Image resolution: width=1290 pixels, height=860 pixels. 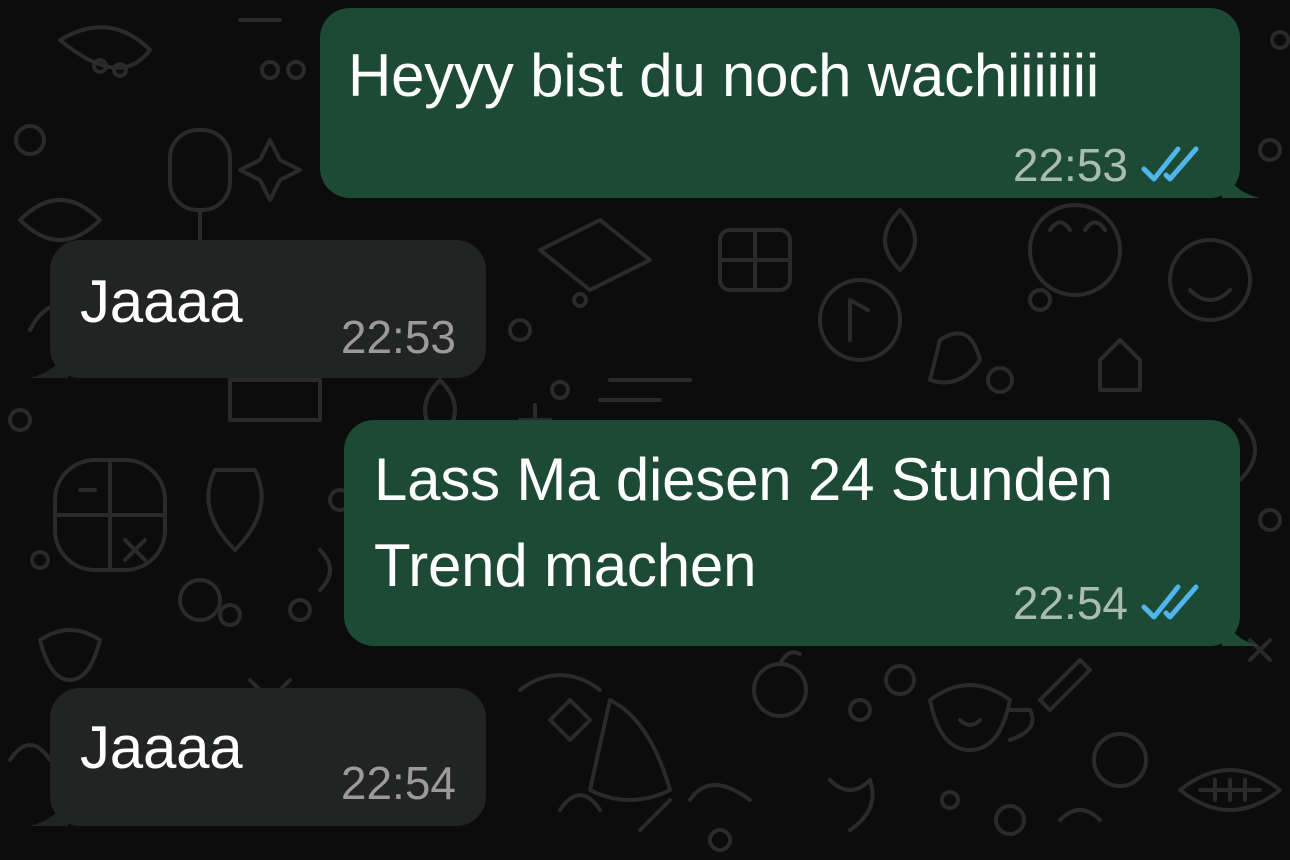 What do you see at coordinates (723, 75) in the screenshot?
I see `message-text: Heyyy bist du noch wachiiiiiii` at bounding box center [723, 75].